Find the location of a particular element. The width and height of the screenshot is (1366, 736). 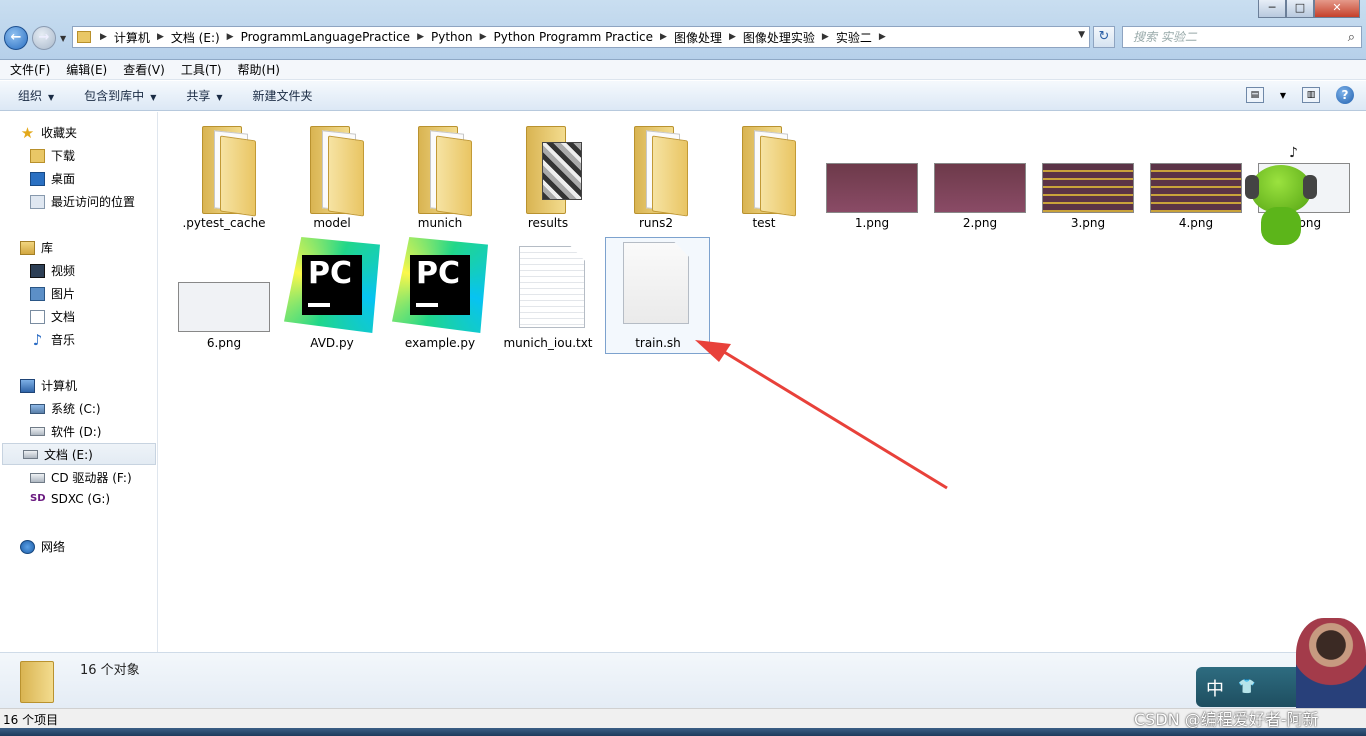

nav-drive-g: SD SDXC (G:) is located at coordinates (70, 499).